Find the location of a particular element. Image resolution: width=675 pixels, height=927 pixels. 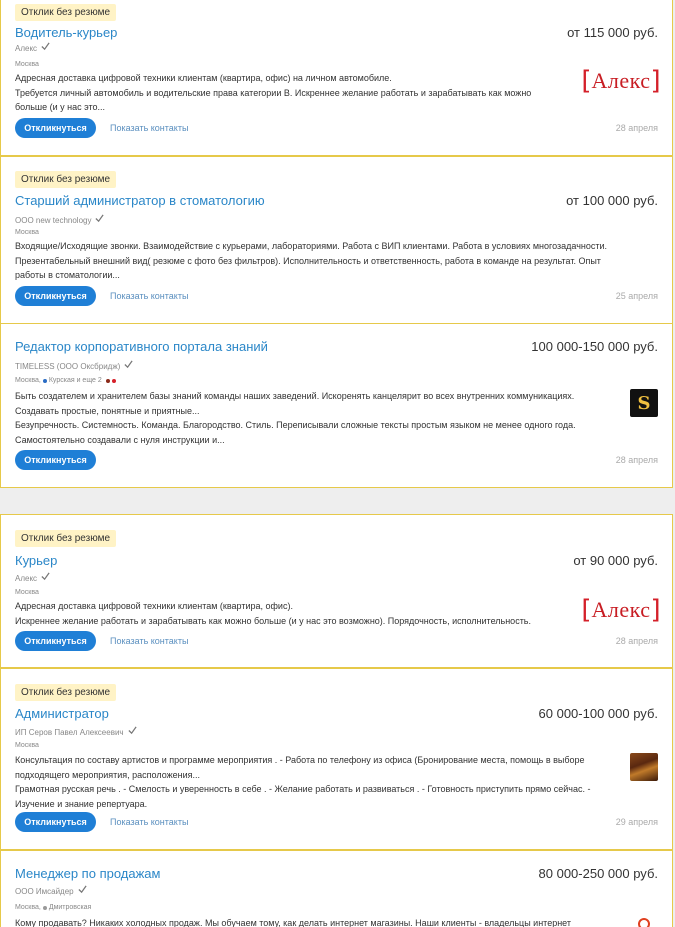

company-name: ООО new technology is located at coordinates (53, 220).